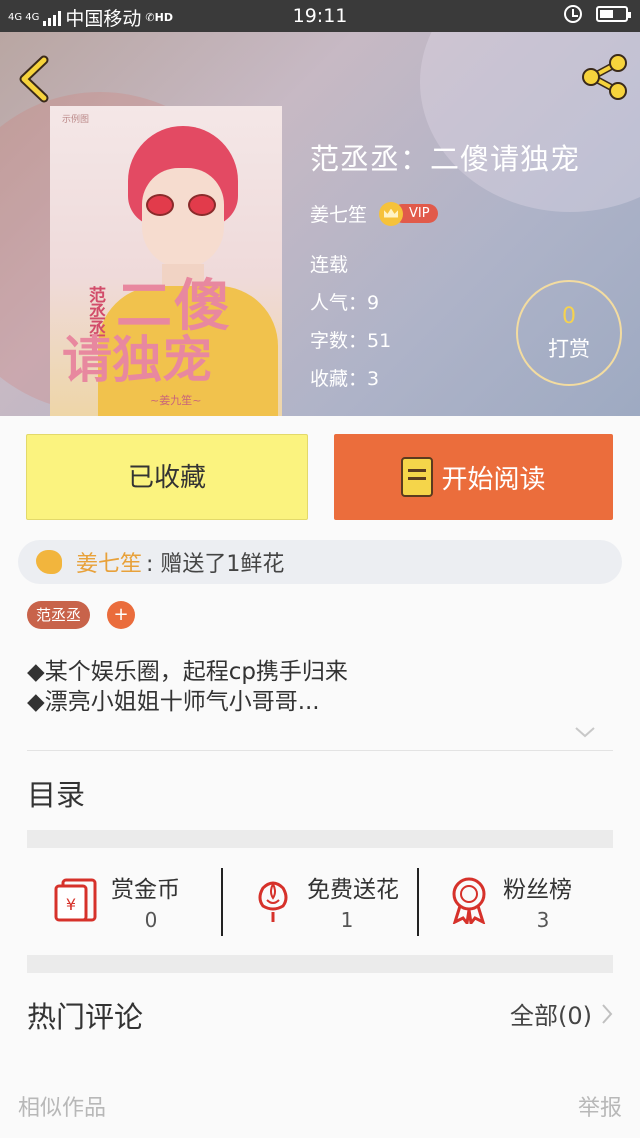  I want to click on share-icon, so click(604, 77).